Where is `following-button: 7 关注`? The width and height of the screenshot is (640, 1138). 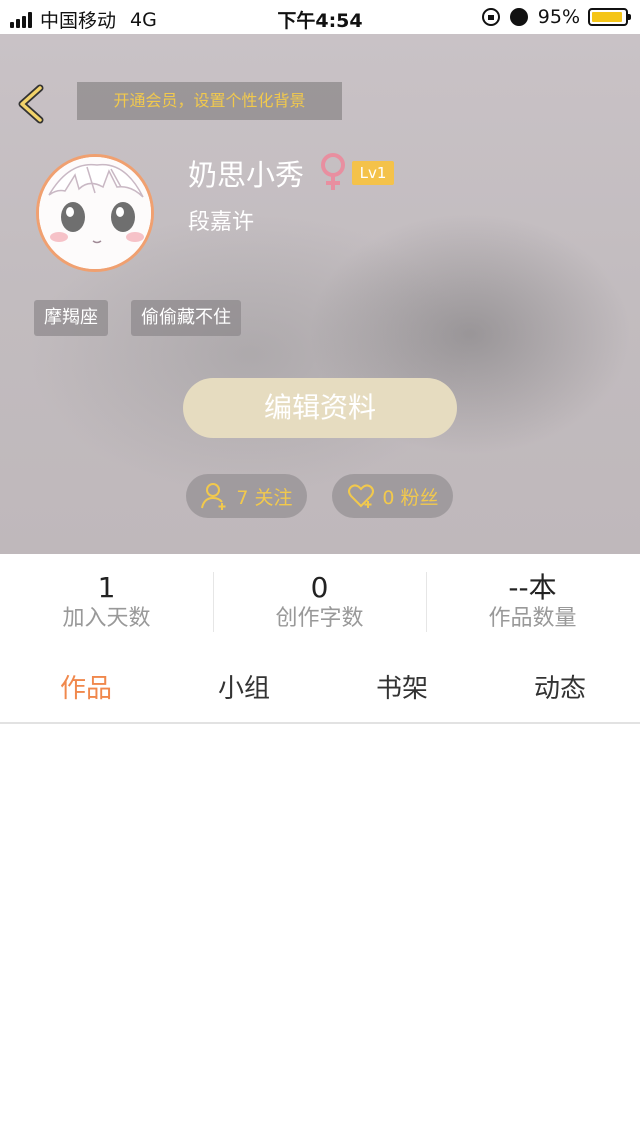 following-button: 7 关注 is located at coordinates (246, 496).